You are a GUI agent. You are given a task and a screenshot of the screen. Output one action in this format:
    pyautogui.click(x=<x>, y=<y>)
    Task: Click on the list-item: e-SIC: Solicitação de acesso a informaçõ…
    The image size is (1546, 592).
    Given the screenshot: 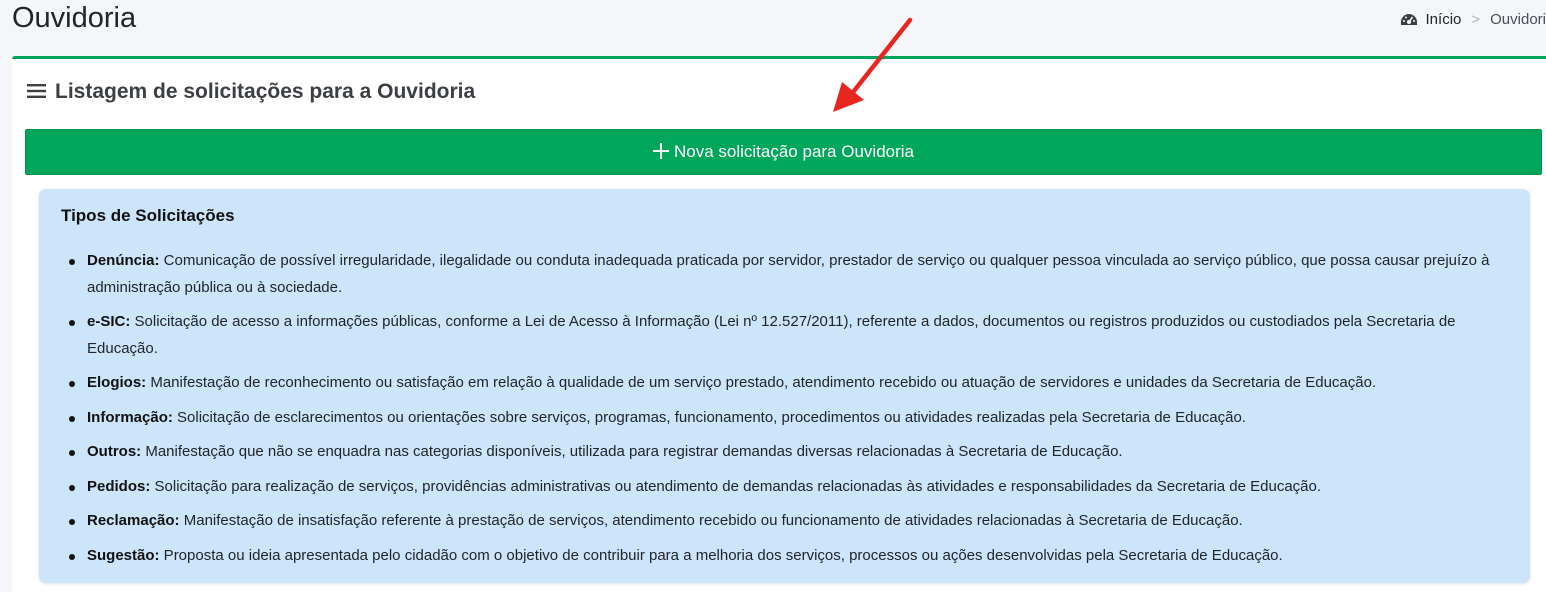 What is the action you would take?
    pyautogui.click(x=784, y=335)
    